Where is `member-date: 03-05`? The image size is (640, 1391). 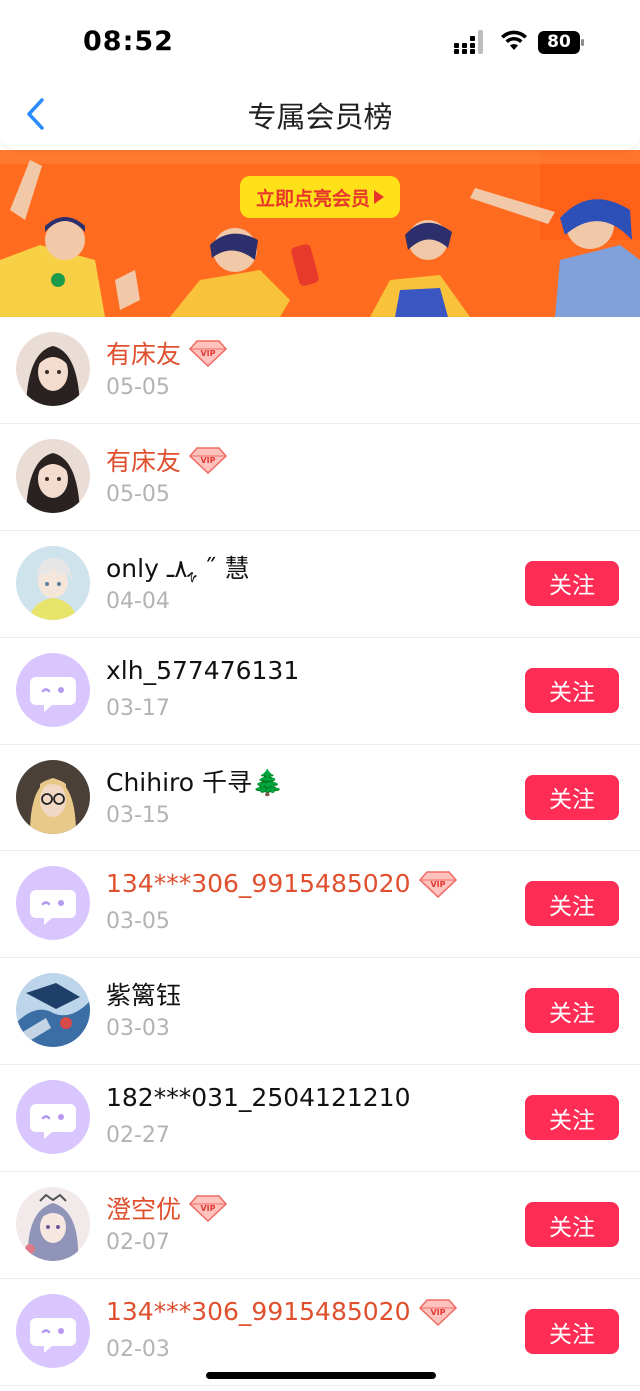
member-date: 03-05 is located at coordinates (138, 922).